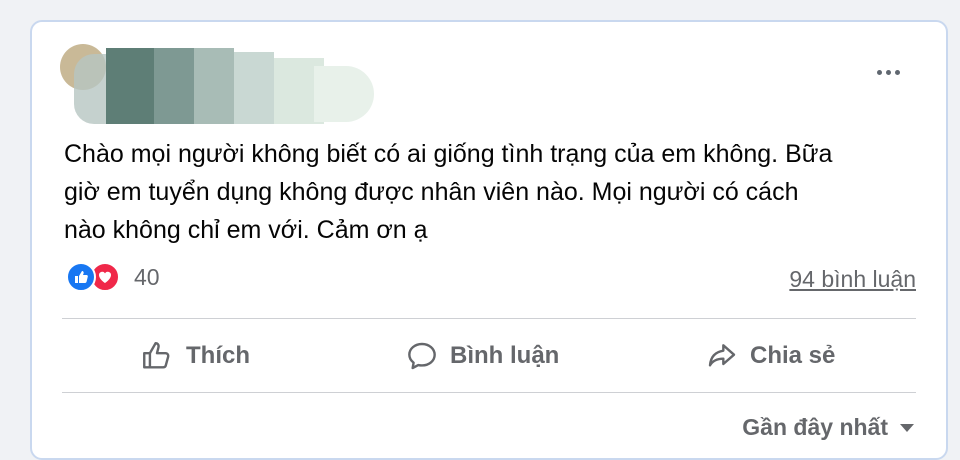  I want to click on like-icon, so click(81, 277).